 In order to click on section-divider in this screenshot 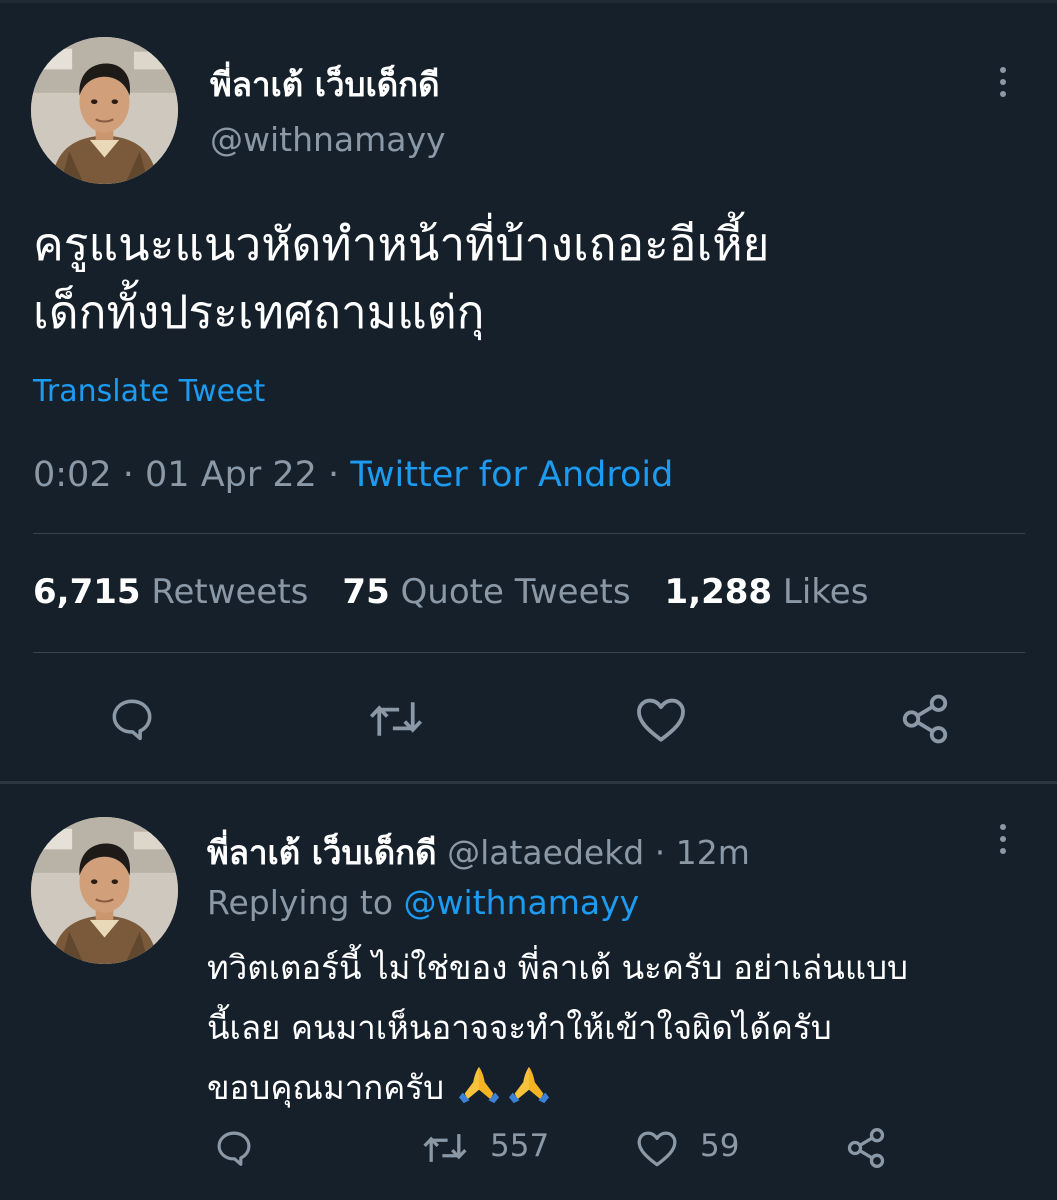, I will do `click(528, 782)`.